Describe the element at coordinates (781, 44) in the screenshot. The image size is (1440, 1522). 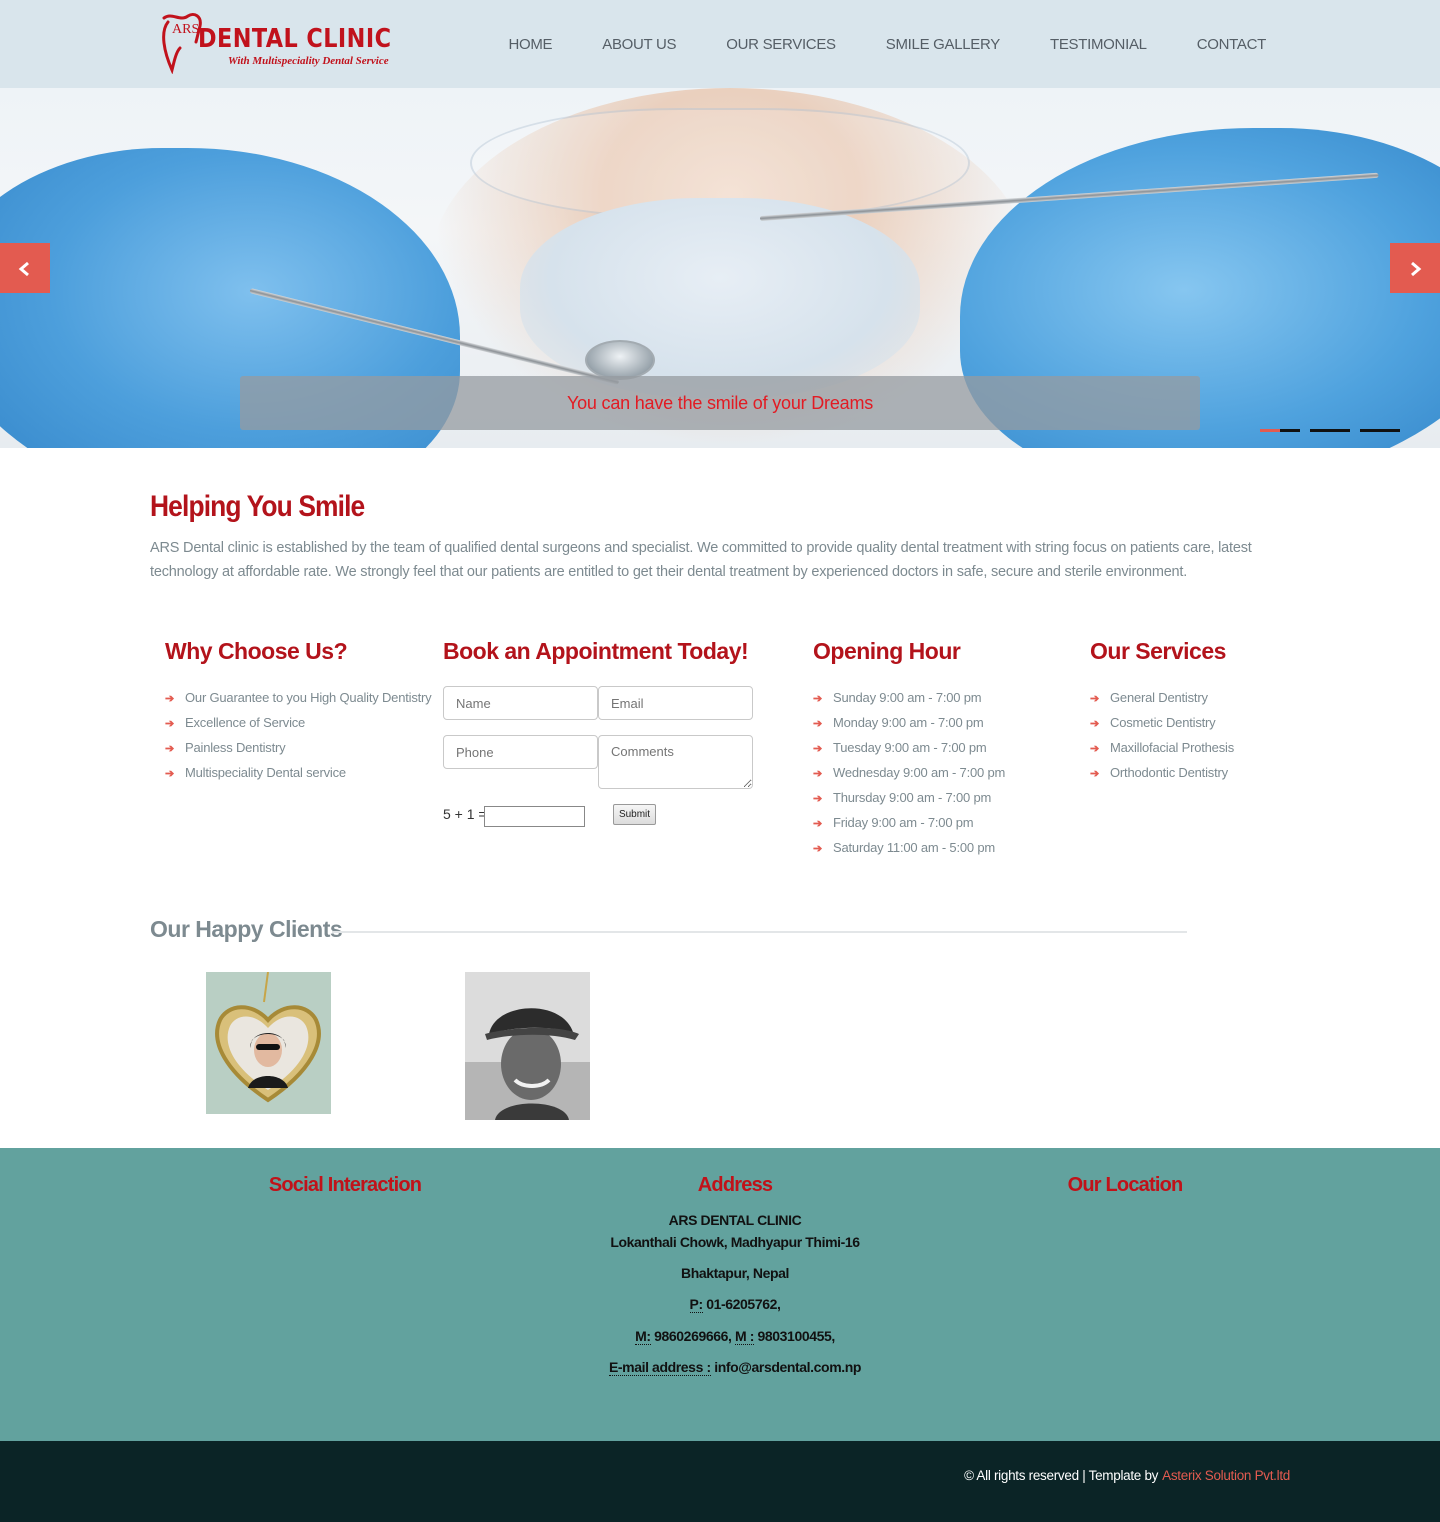
I see `nav-our-services: OUR SERVICES` at that location.